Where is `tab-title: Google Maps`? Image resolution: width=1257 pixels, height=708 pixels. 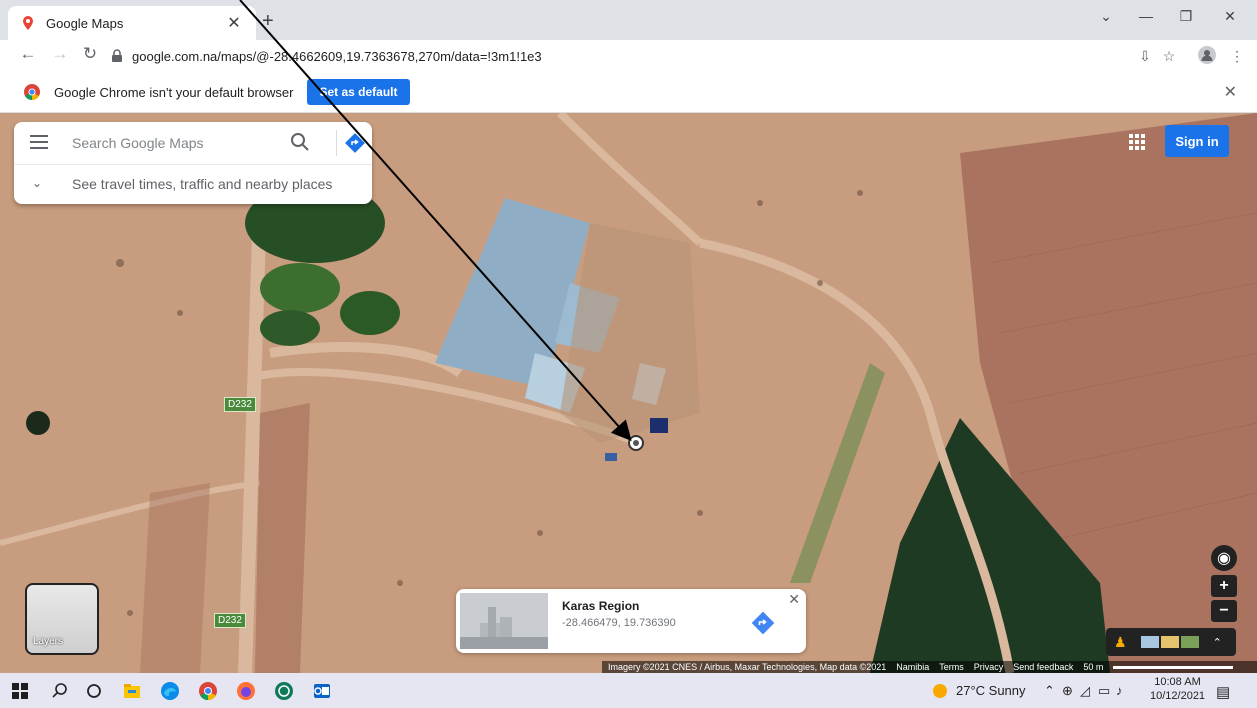
tab-title: Google Maps is located at coordinates (85, 23).